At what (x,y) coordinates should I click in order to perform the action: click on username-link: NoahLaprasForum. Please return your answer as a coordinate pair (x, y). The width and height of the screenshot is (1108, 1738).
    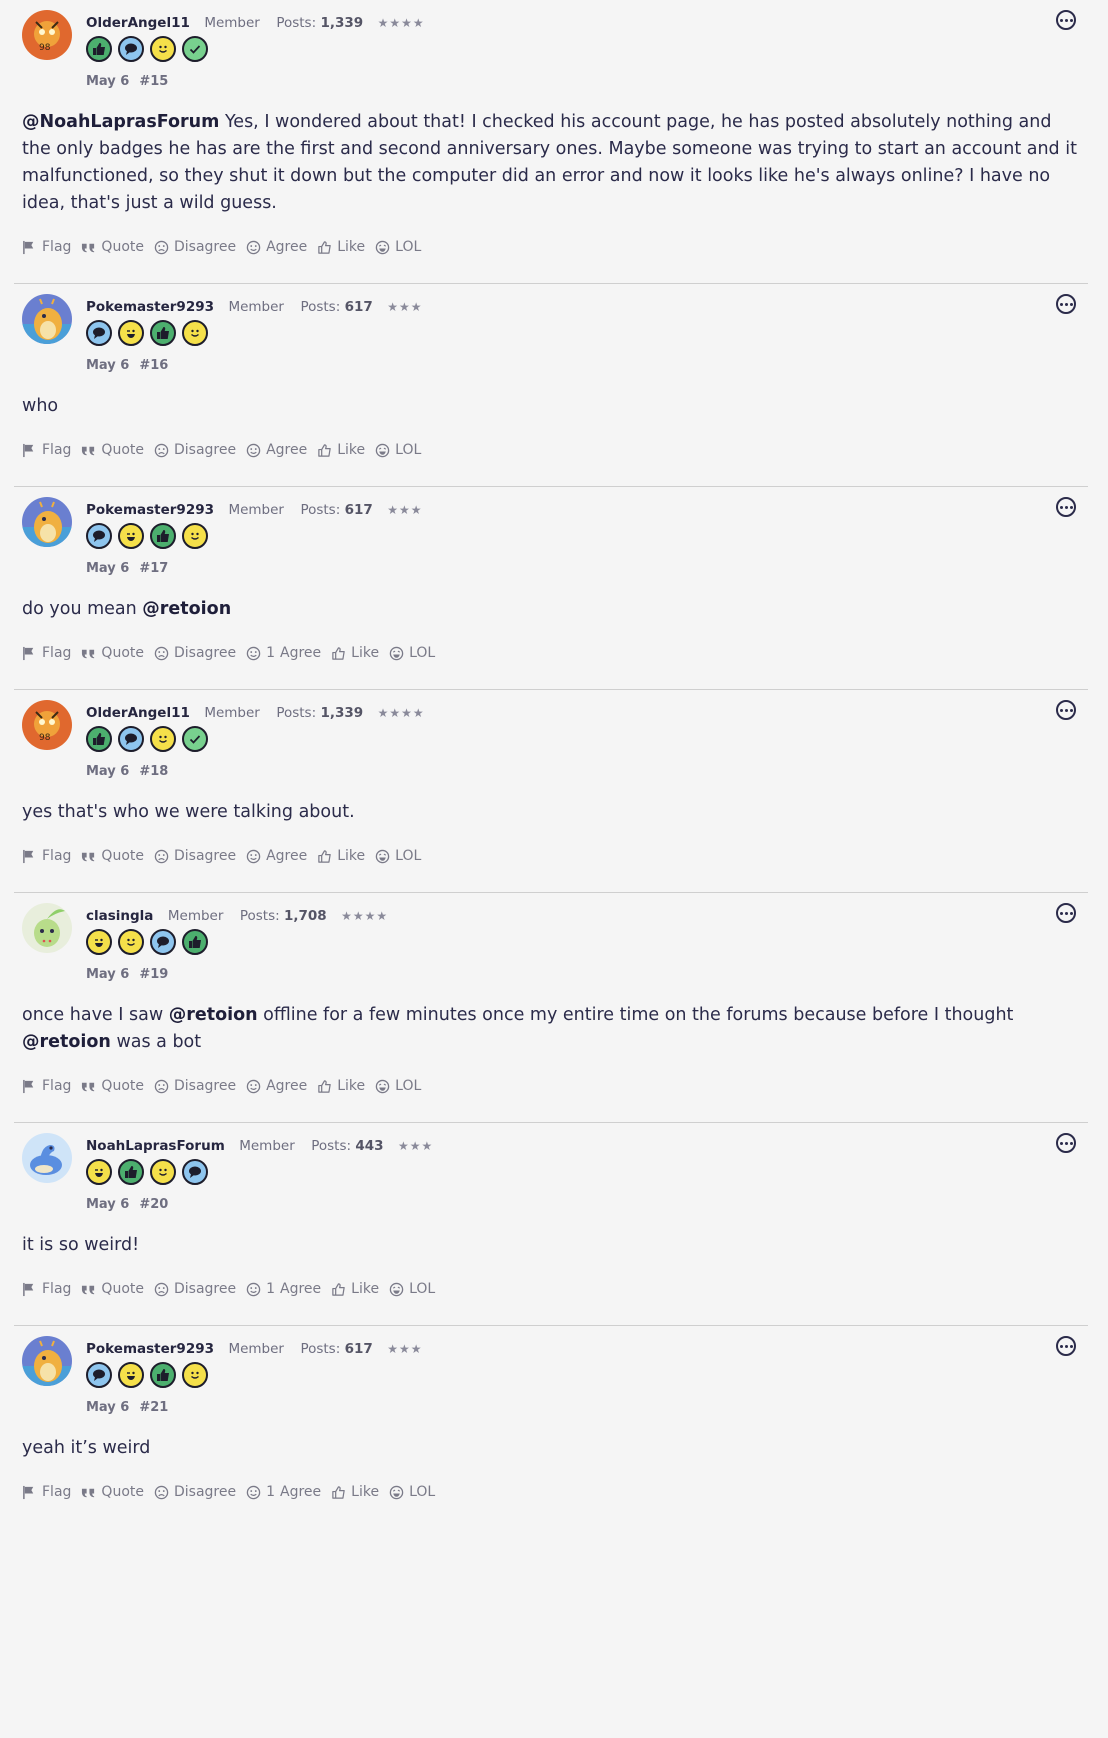
    Looking at the image, I should click on (155, 1146).